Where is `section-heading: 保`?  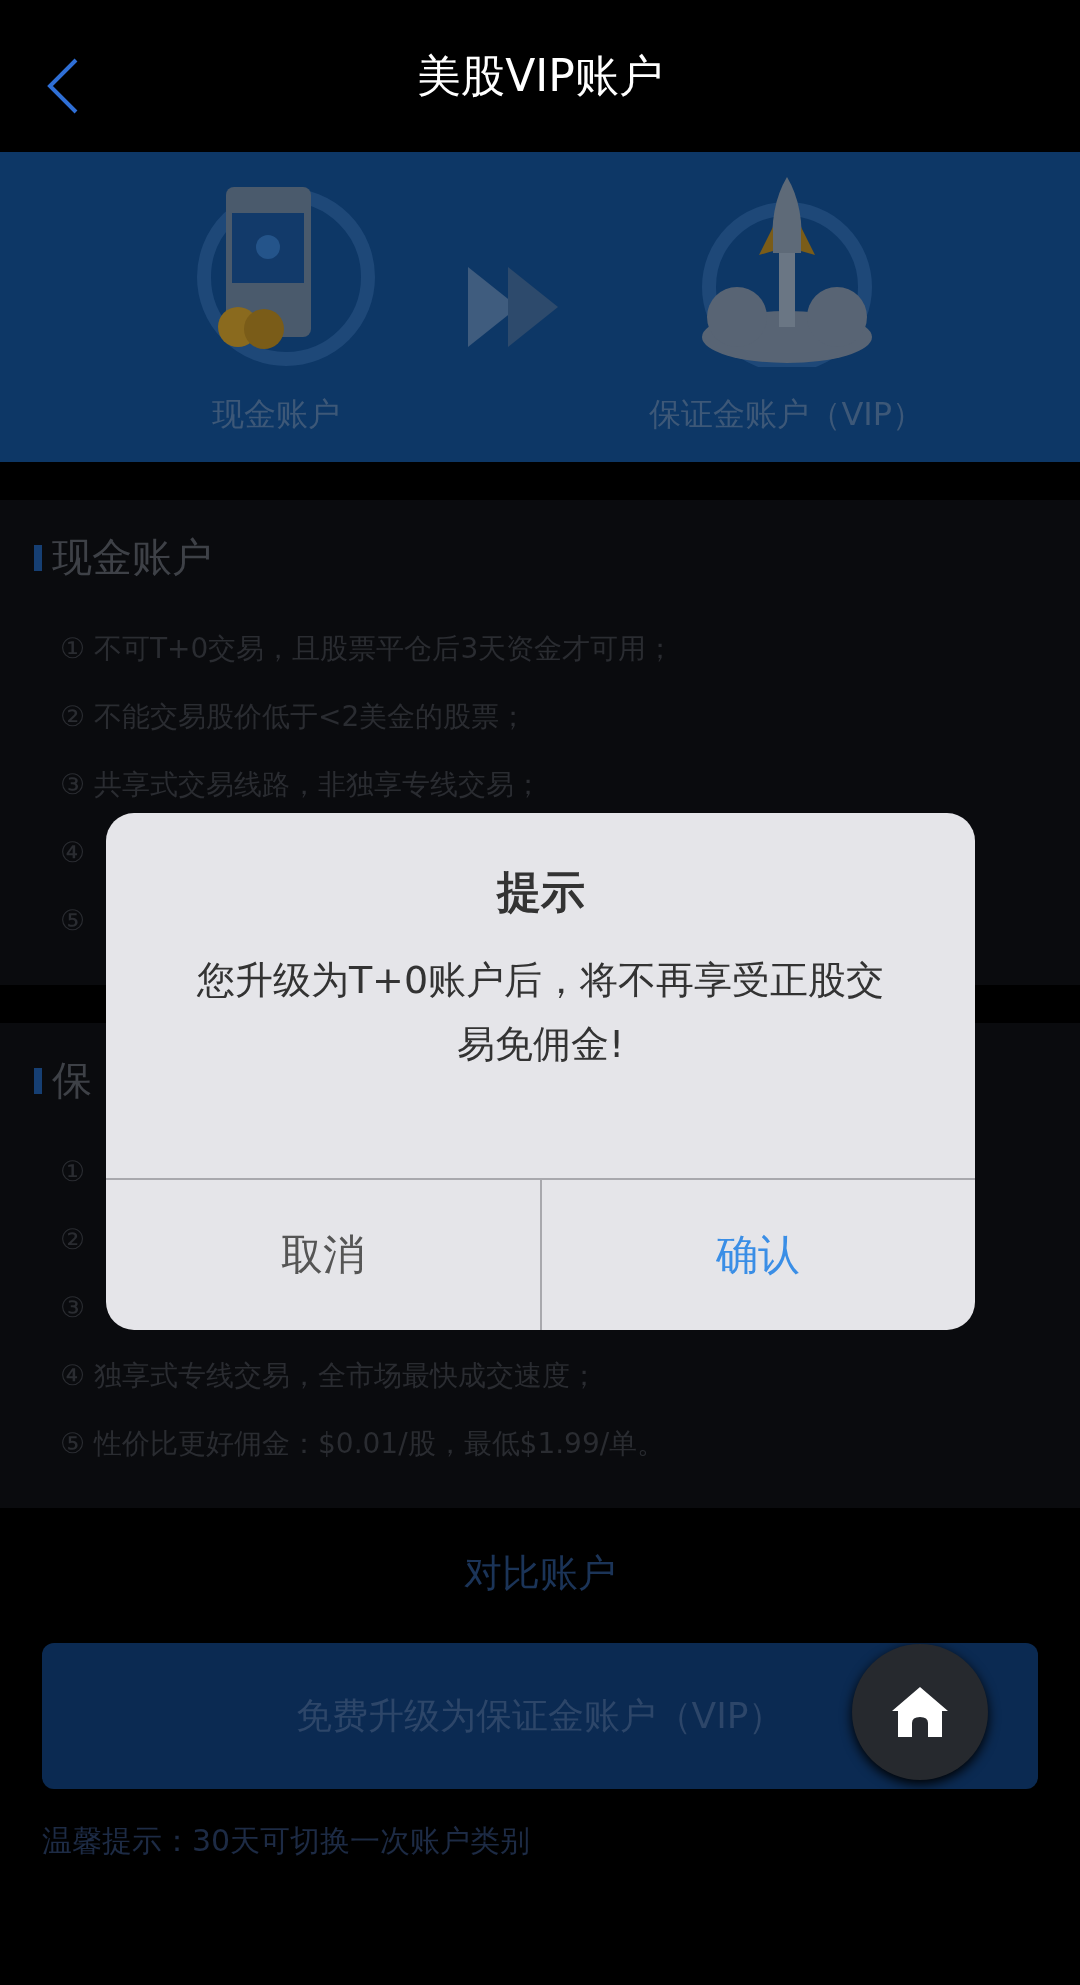 section-heading: 保 is located at coordinates (72, 1080).